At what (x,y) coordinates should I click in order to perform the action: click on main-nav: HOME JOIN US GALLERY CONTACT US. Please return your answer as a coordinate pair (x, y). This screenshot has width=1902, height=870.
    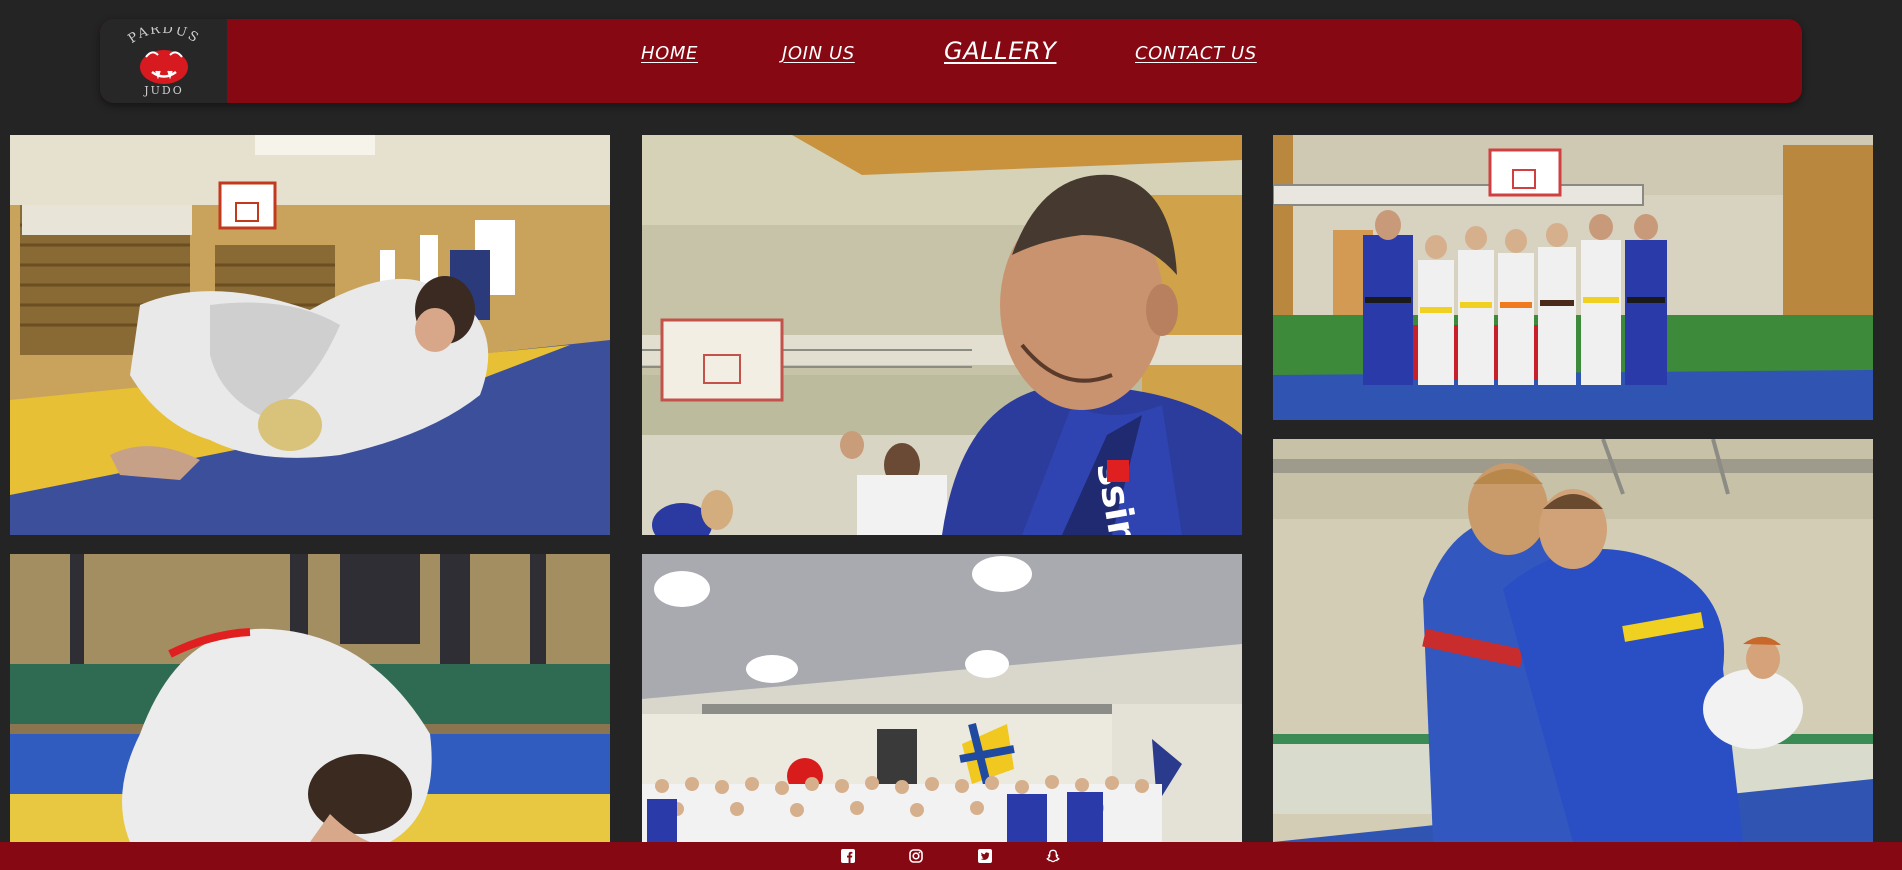
    Looking at the image, I should click on (951, 61).